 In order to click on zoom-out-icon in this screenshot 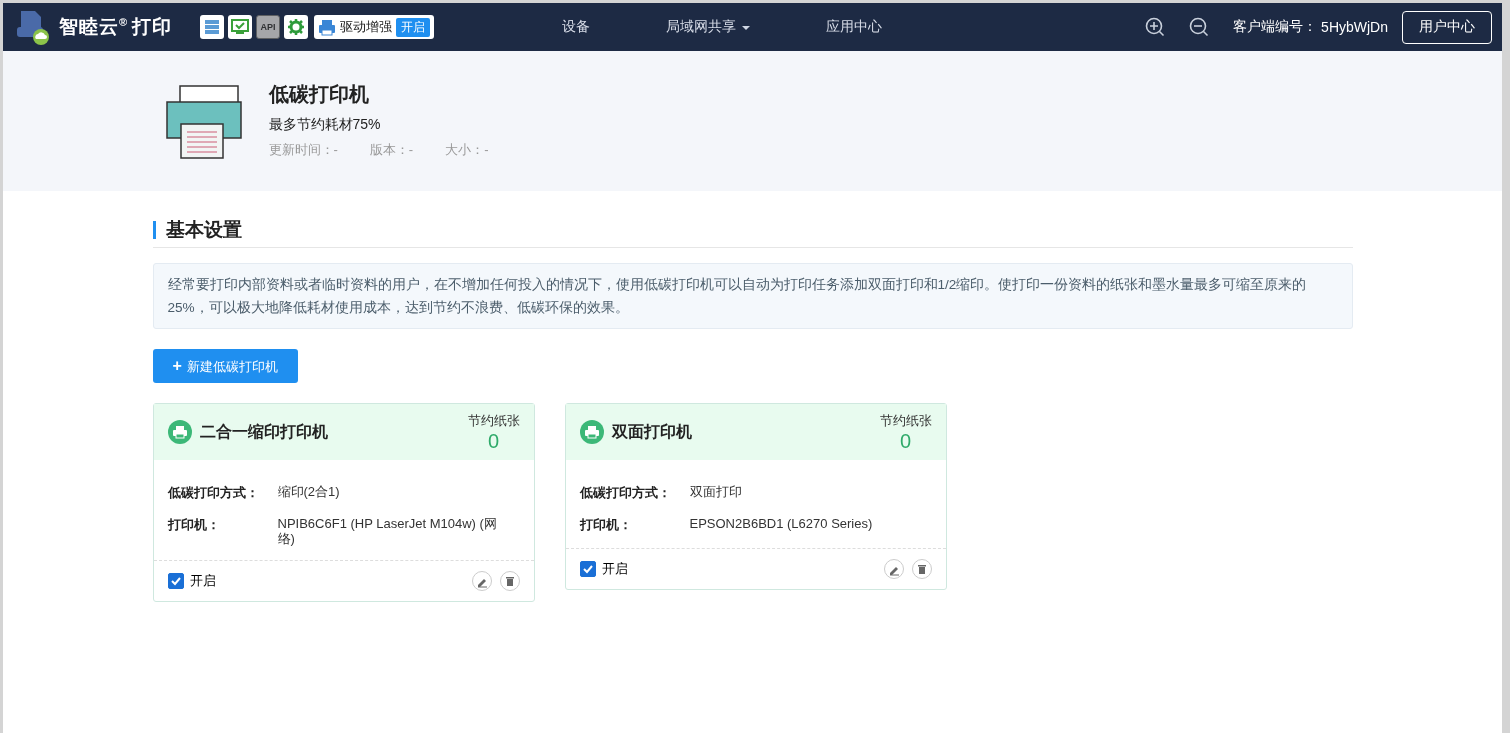, I will do `click(1199, 27)`.